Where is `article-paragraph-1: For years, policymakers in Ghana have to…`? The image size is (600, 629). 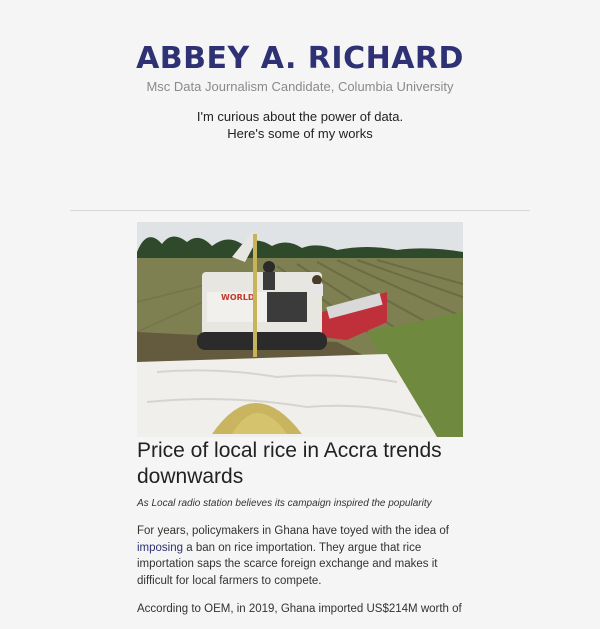 article-paragraph-1: For years, policymakers in Ghana have to… is located at coordinates (300, 556).